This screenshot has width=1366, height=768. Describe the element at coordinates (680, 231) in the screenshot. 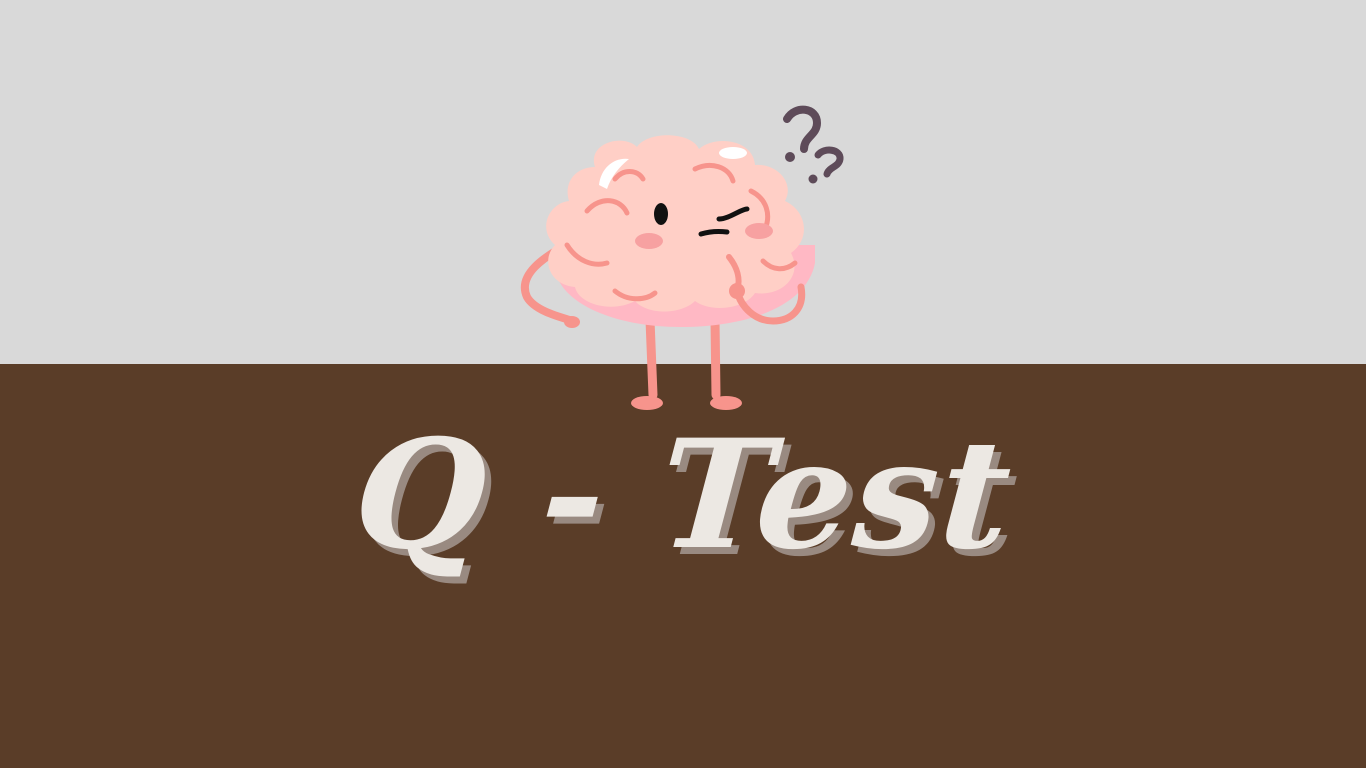

I see `brain-body` at that location.